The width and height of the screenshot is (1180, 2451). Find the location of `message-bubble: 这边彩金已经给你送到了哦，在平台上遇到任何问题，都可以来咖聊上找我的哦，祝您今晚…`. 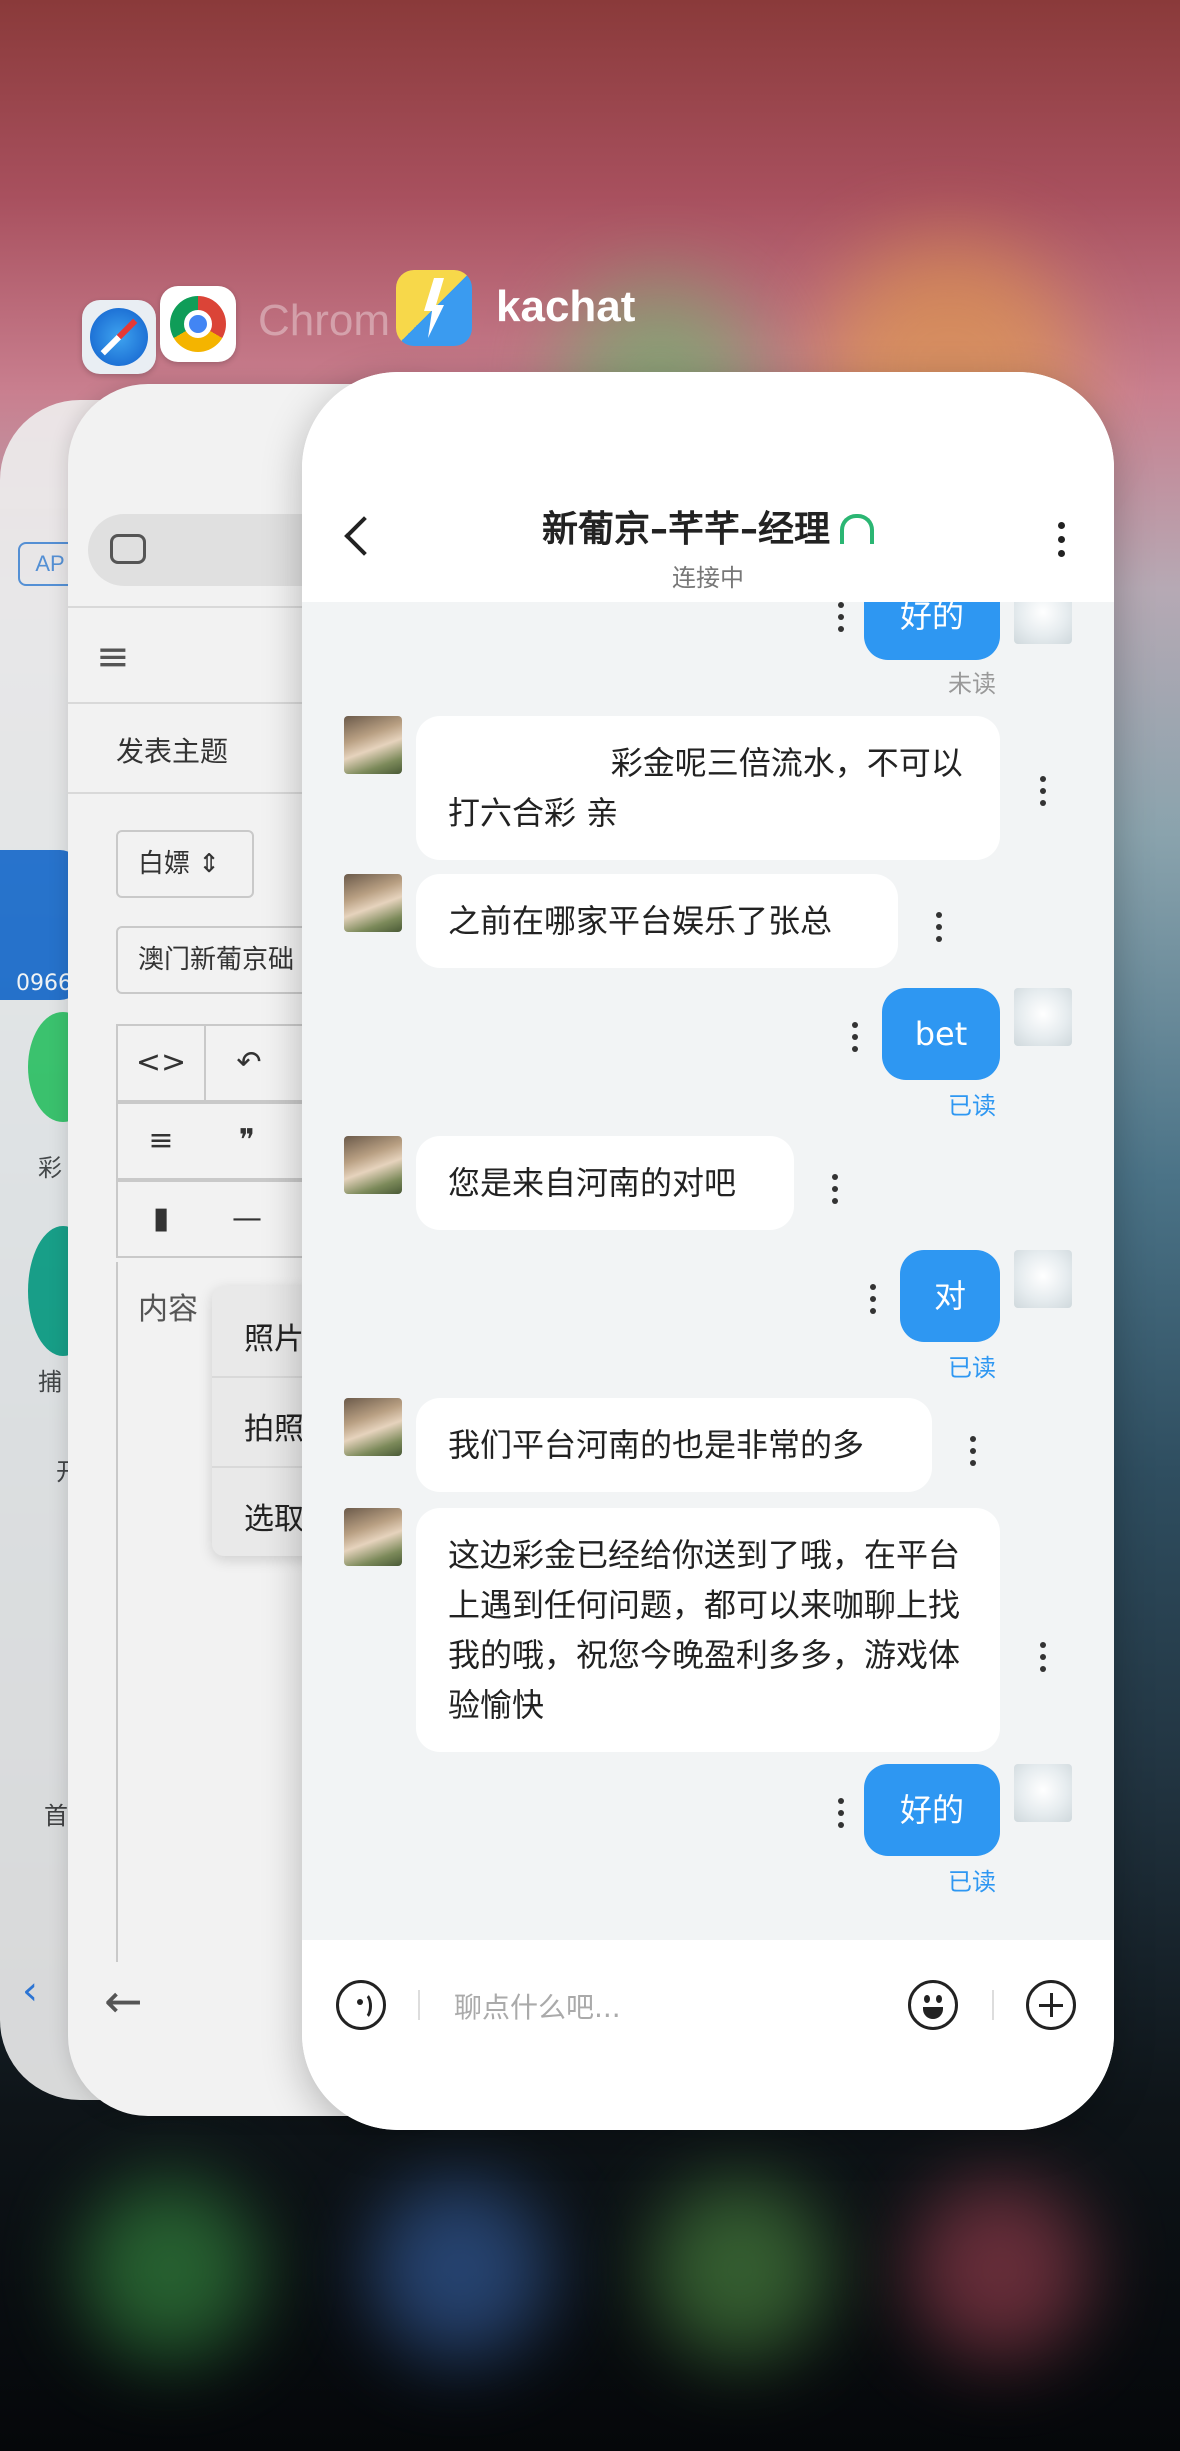

message-bubble: 这边彩金已经给你送到了哦，在平台上遇到任何问题，都可以来咖聊上找我的哦，祝您今晚… is located at coordinates (708, 1630).